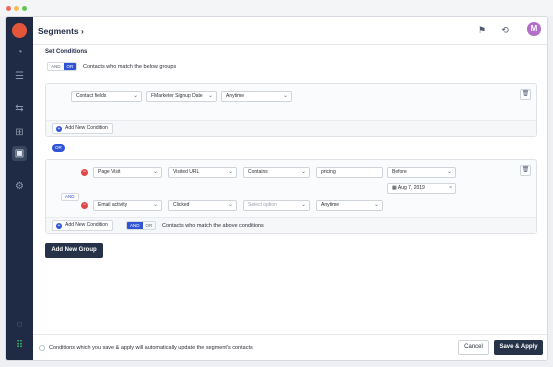 Image resolution: width=553 pixels, height=367 pixels. I want to click on cancel-button: Cancel, so click(473, 347).